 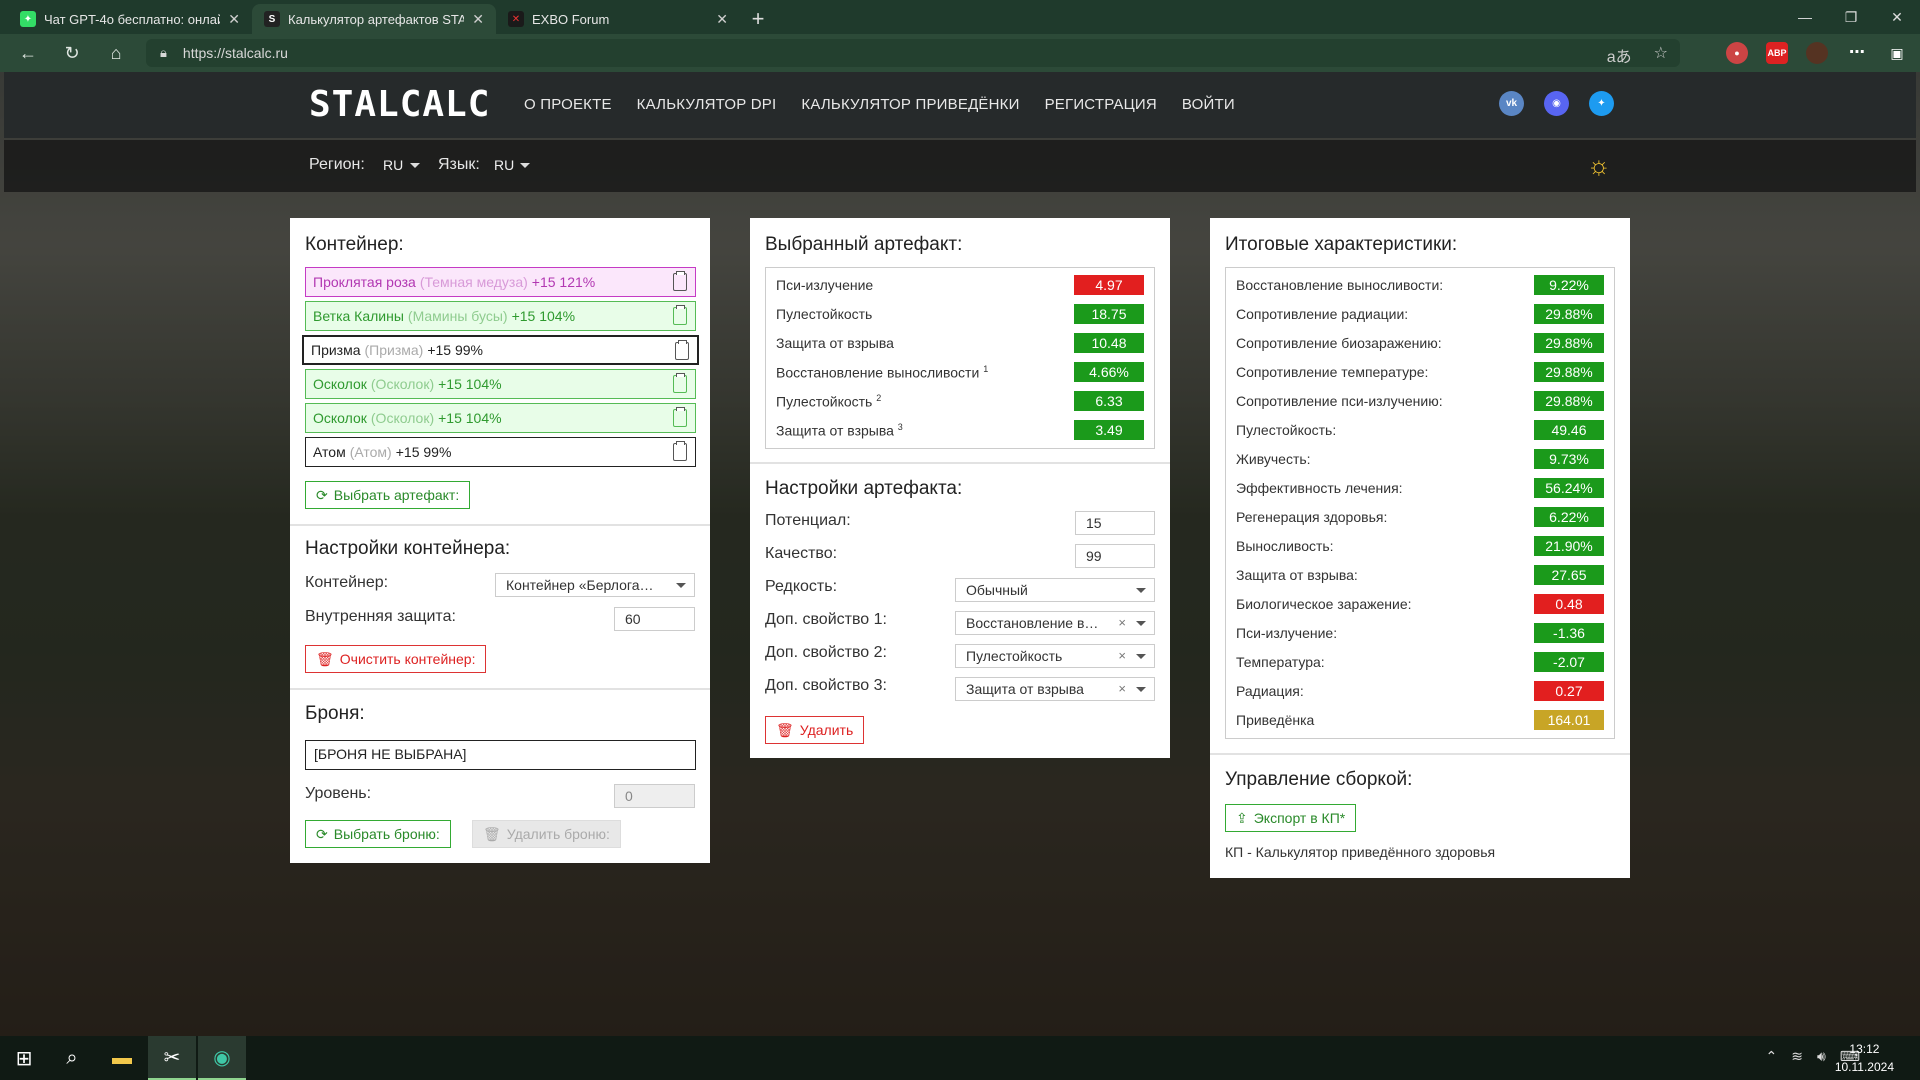 I want to click on stalcalc-favicon-icon: S, so click(x=272, y=19).